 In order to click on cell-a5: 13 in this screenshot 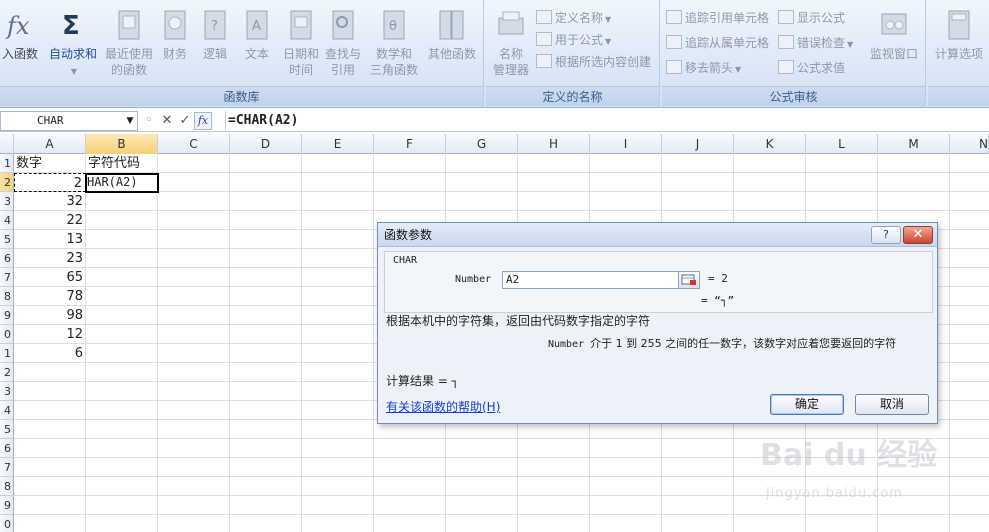, I will do `click(50, 239)`.